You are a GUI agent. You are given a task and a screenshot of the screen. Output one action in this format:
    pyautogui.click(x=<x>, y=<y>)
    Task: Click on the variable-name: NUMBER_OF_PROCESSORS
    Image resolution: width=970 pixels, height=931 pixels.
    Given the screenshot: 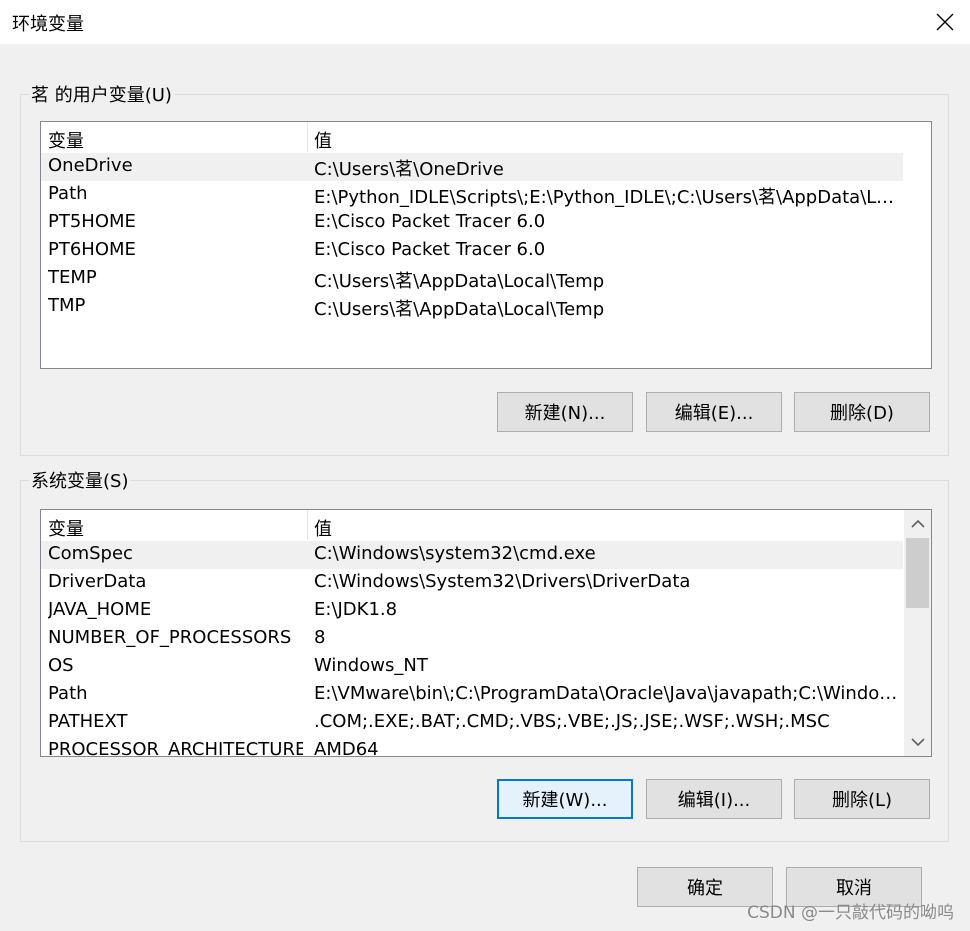 What is the action you would take?
    pyautogui.click(x=170, y=637)
    